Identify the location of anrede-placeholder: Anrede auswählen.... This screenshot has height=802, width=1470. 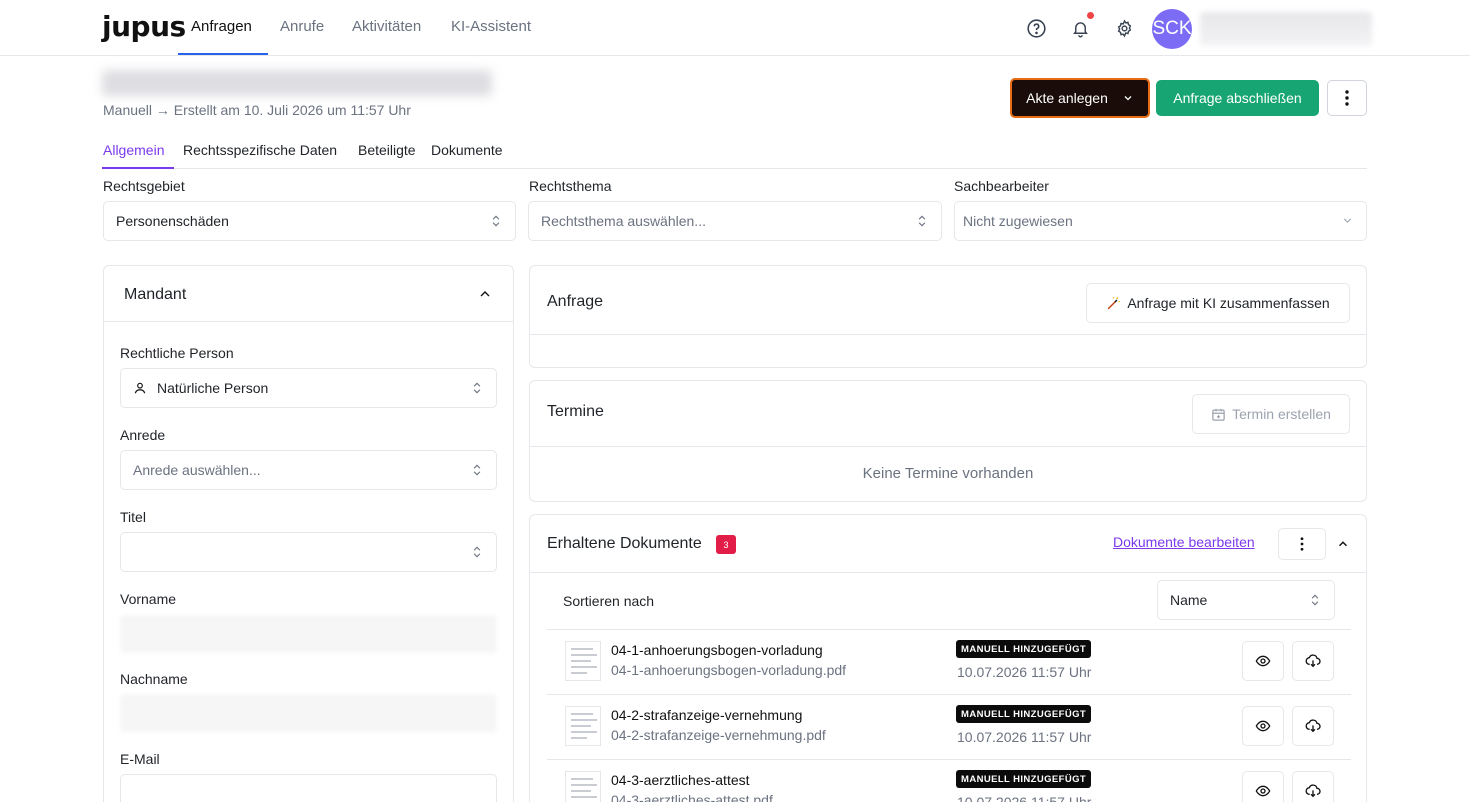
(197, 470).